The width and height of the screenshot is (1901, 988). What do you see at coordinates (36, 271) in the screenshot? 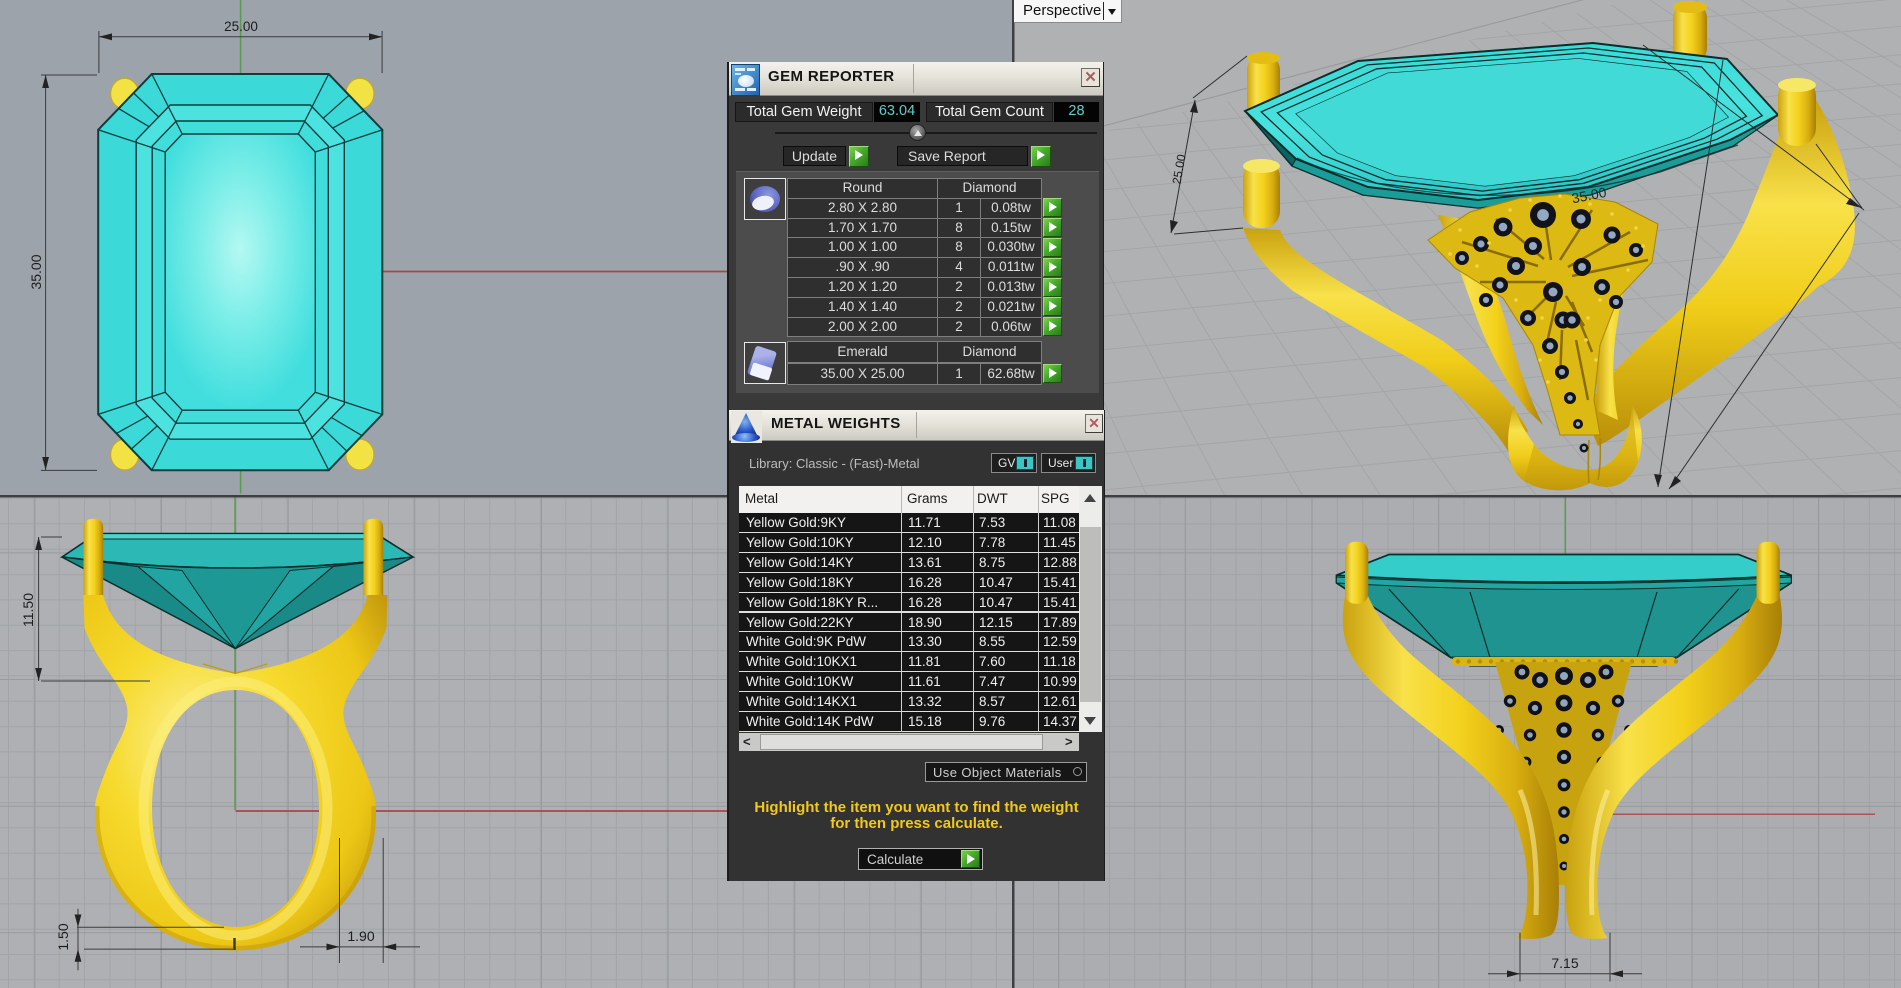
I see `svg-text: 35.00` at bounding box center [36, 271].